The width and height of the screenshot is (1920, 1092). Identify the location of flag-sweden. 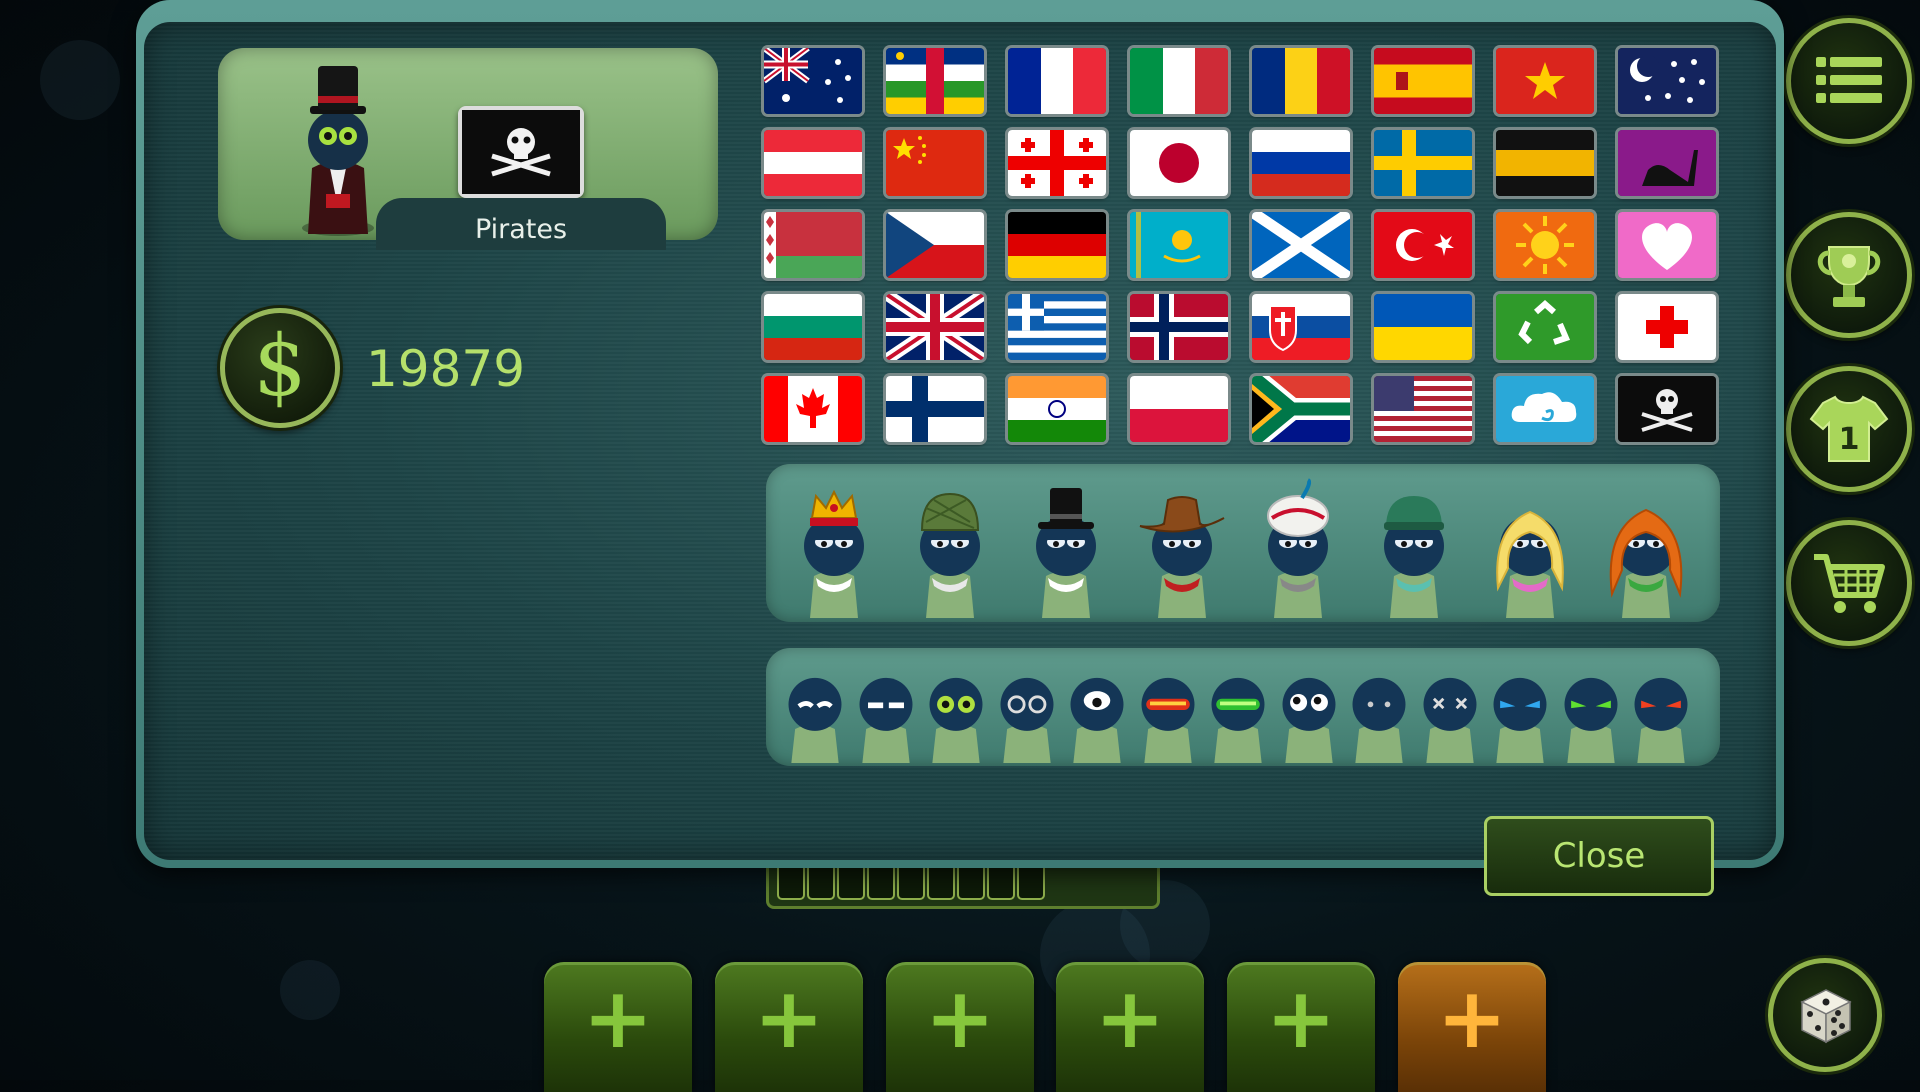
(1423, 163).